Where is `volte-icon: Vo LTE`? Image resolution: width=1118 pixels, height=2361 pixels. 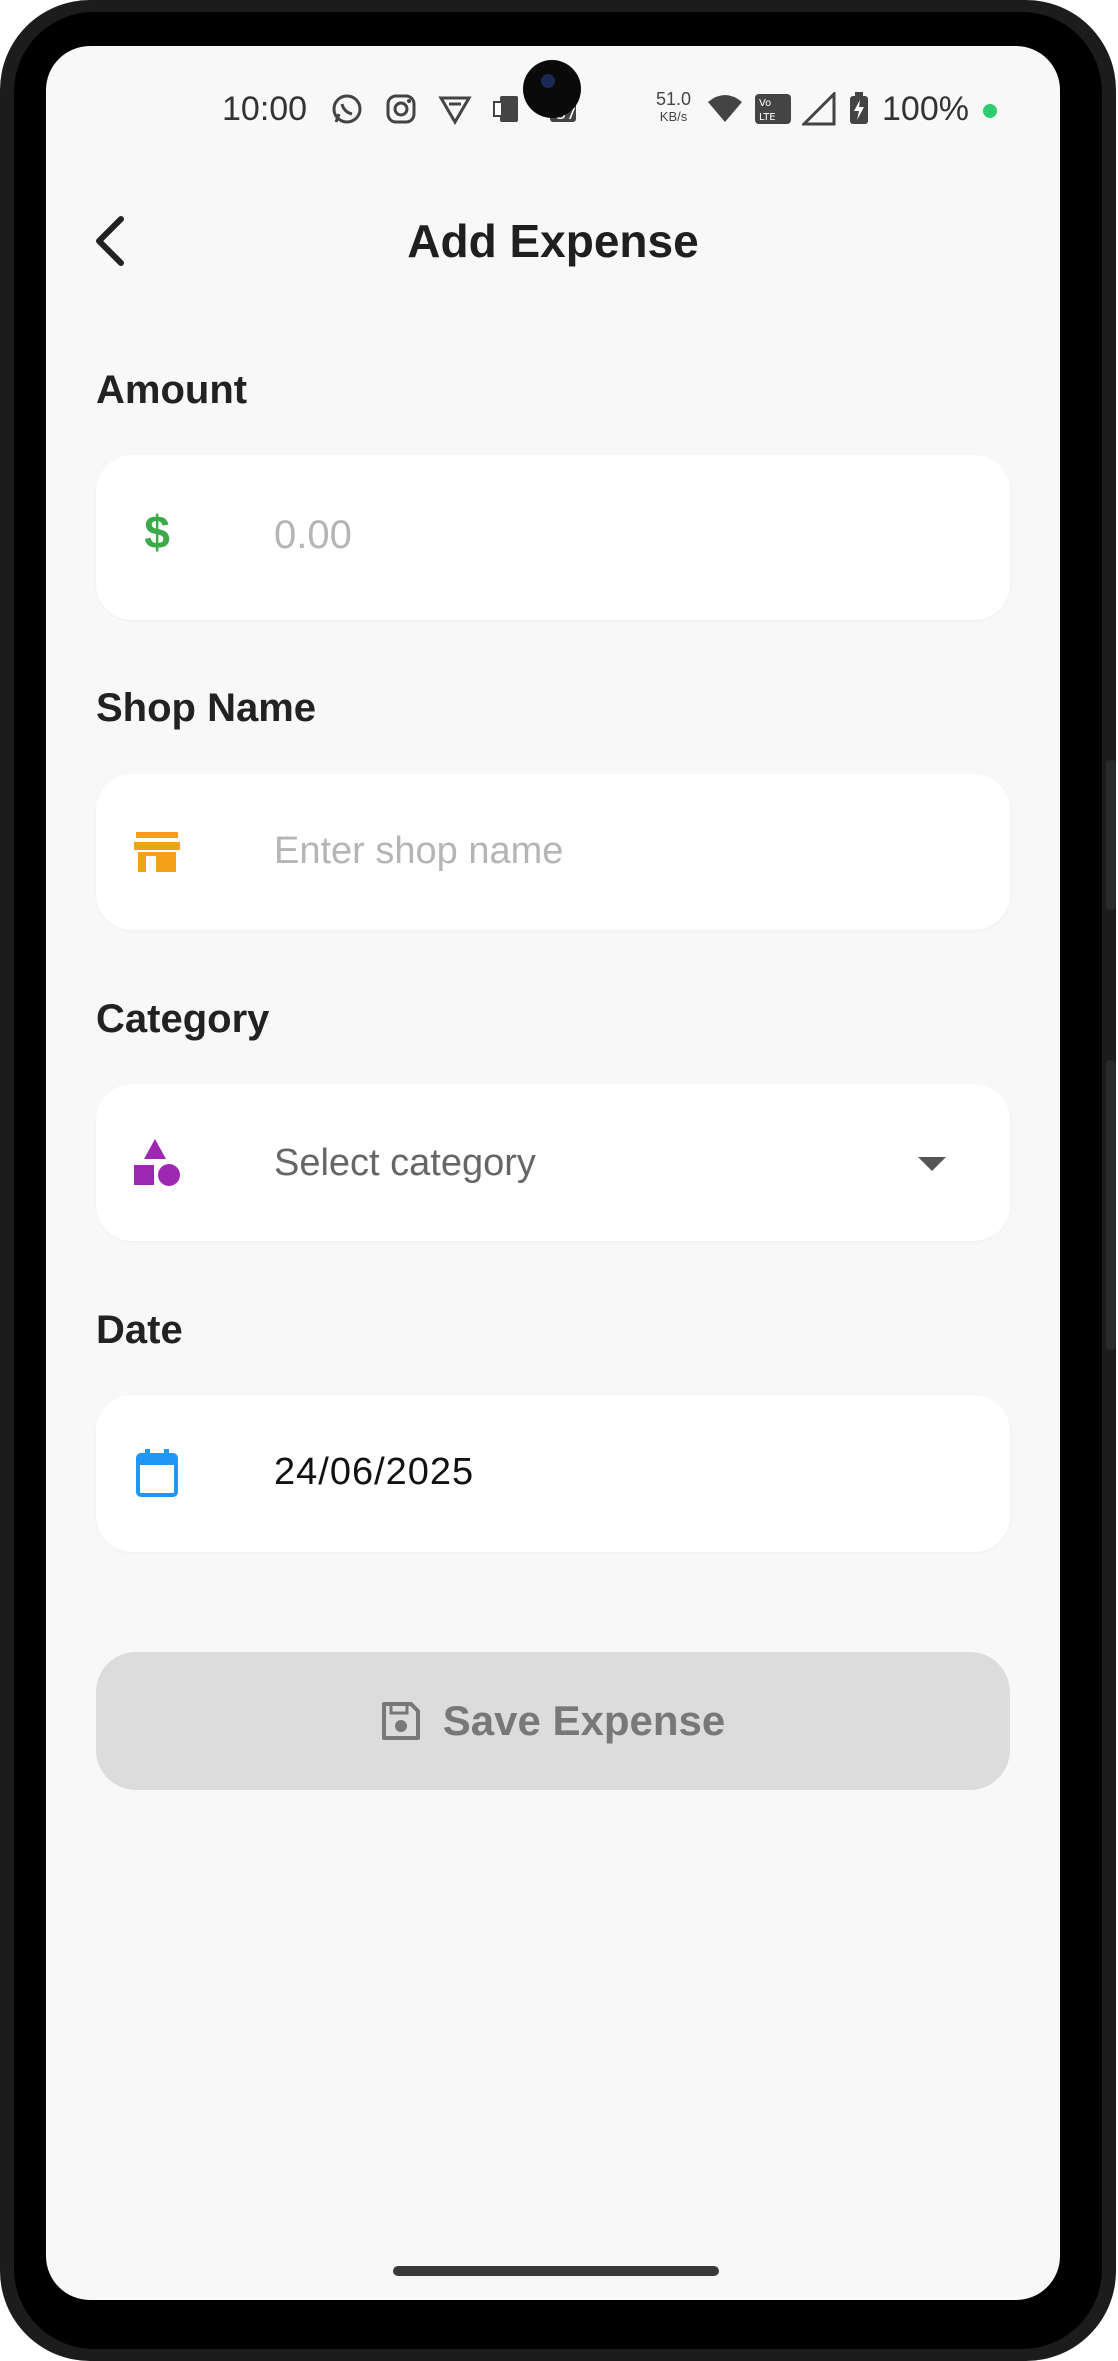 volte-icon: Vo LTE is located at coordinates (773, 109).